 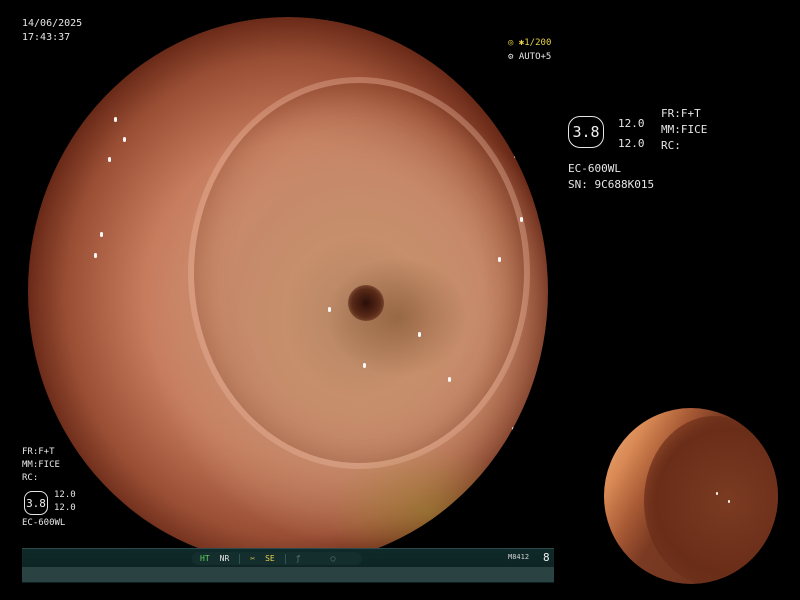 I want to click on code-text: M8412, so click(x=519, y=557).